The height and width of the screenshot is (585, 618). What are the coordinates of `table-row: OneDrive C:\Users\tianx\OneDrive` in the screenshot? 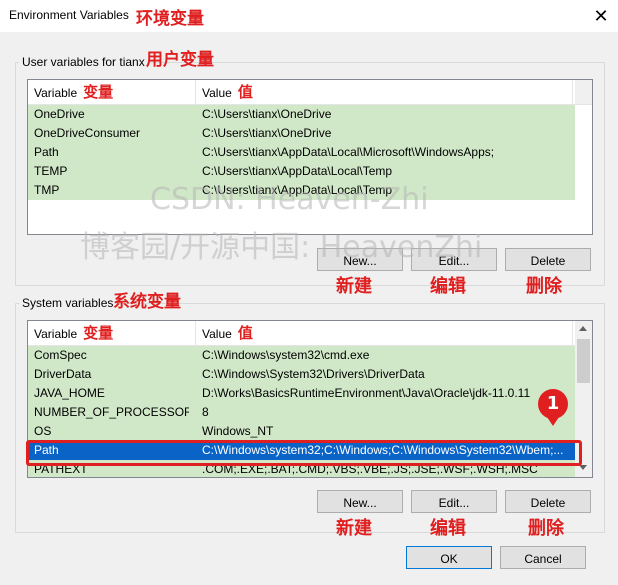 It's located at (301, 114).